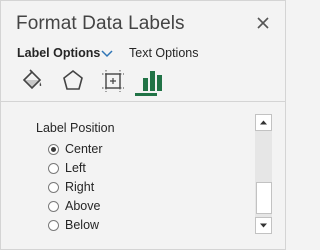  I want to click on radio-label: Right, so click(80, 187).